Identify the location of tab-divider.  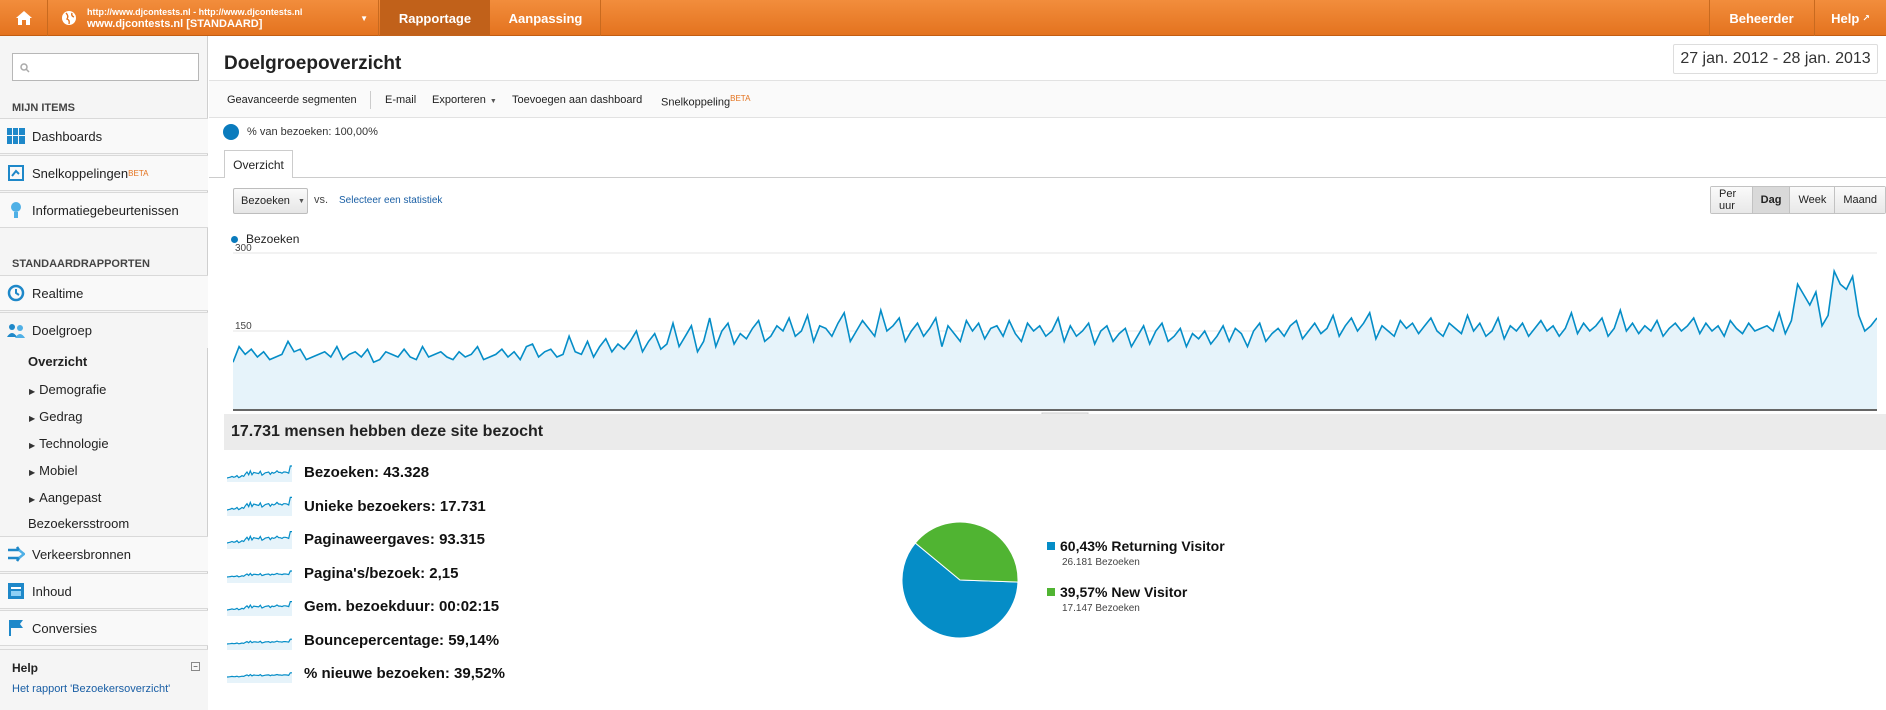
(1047, 177).